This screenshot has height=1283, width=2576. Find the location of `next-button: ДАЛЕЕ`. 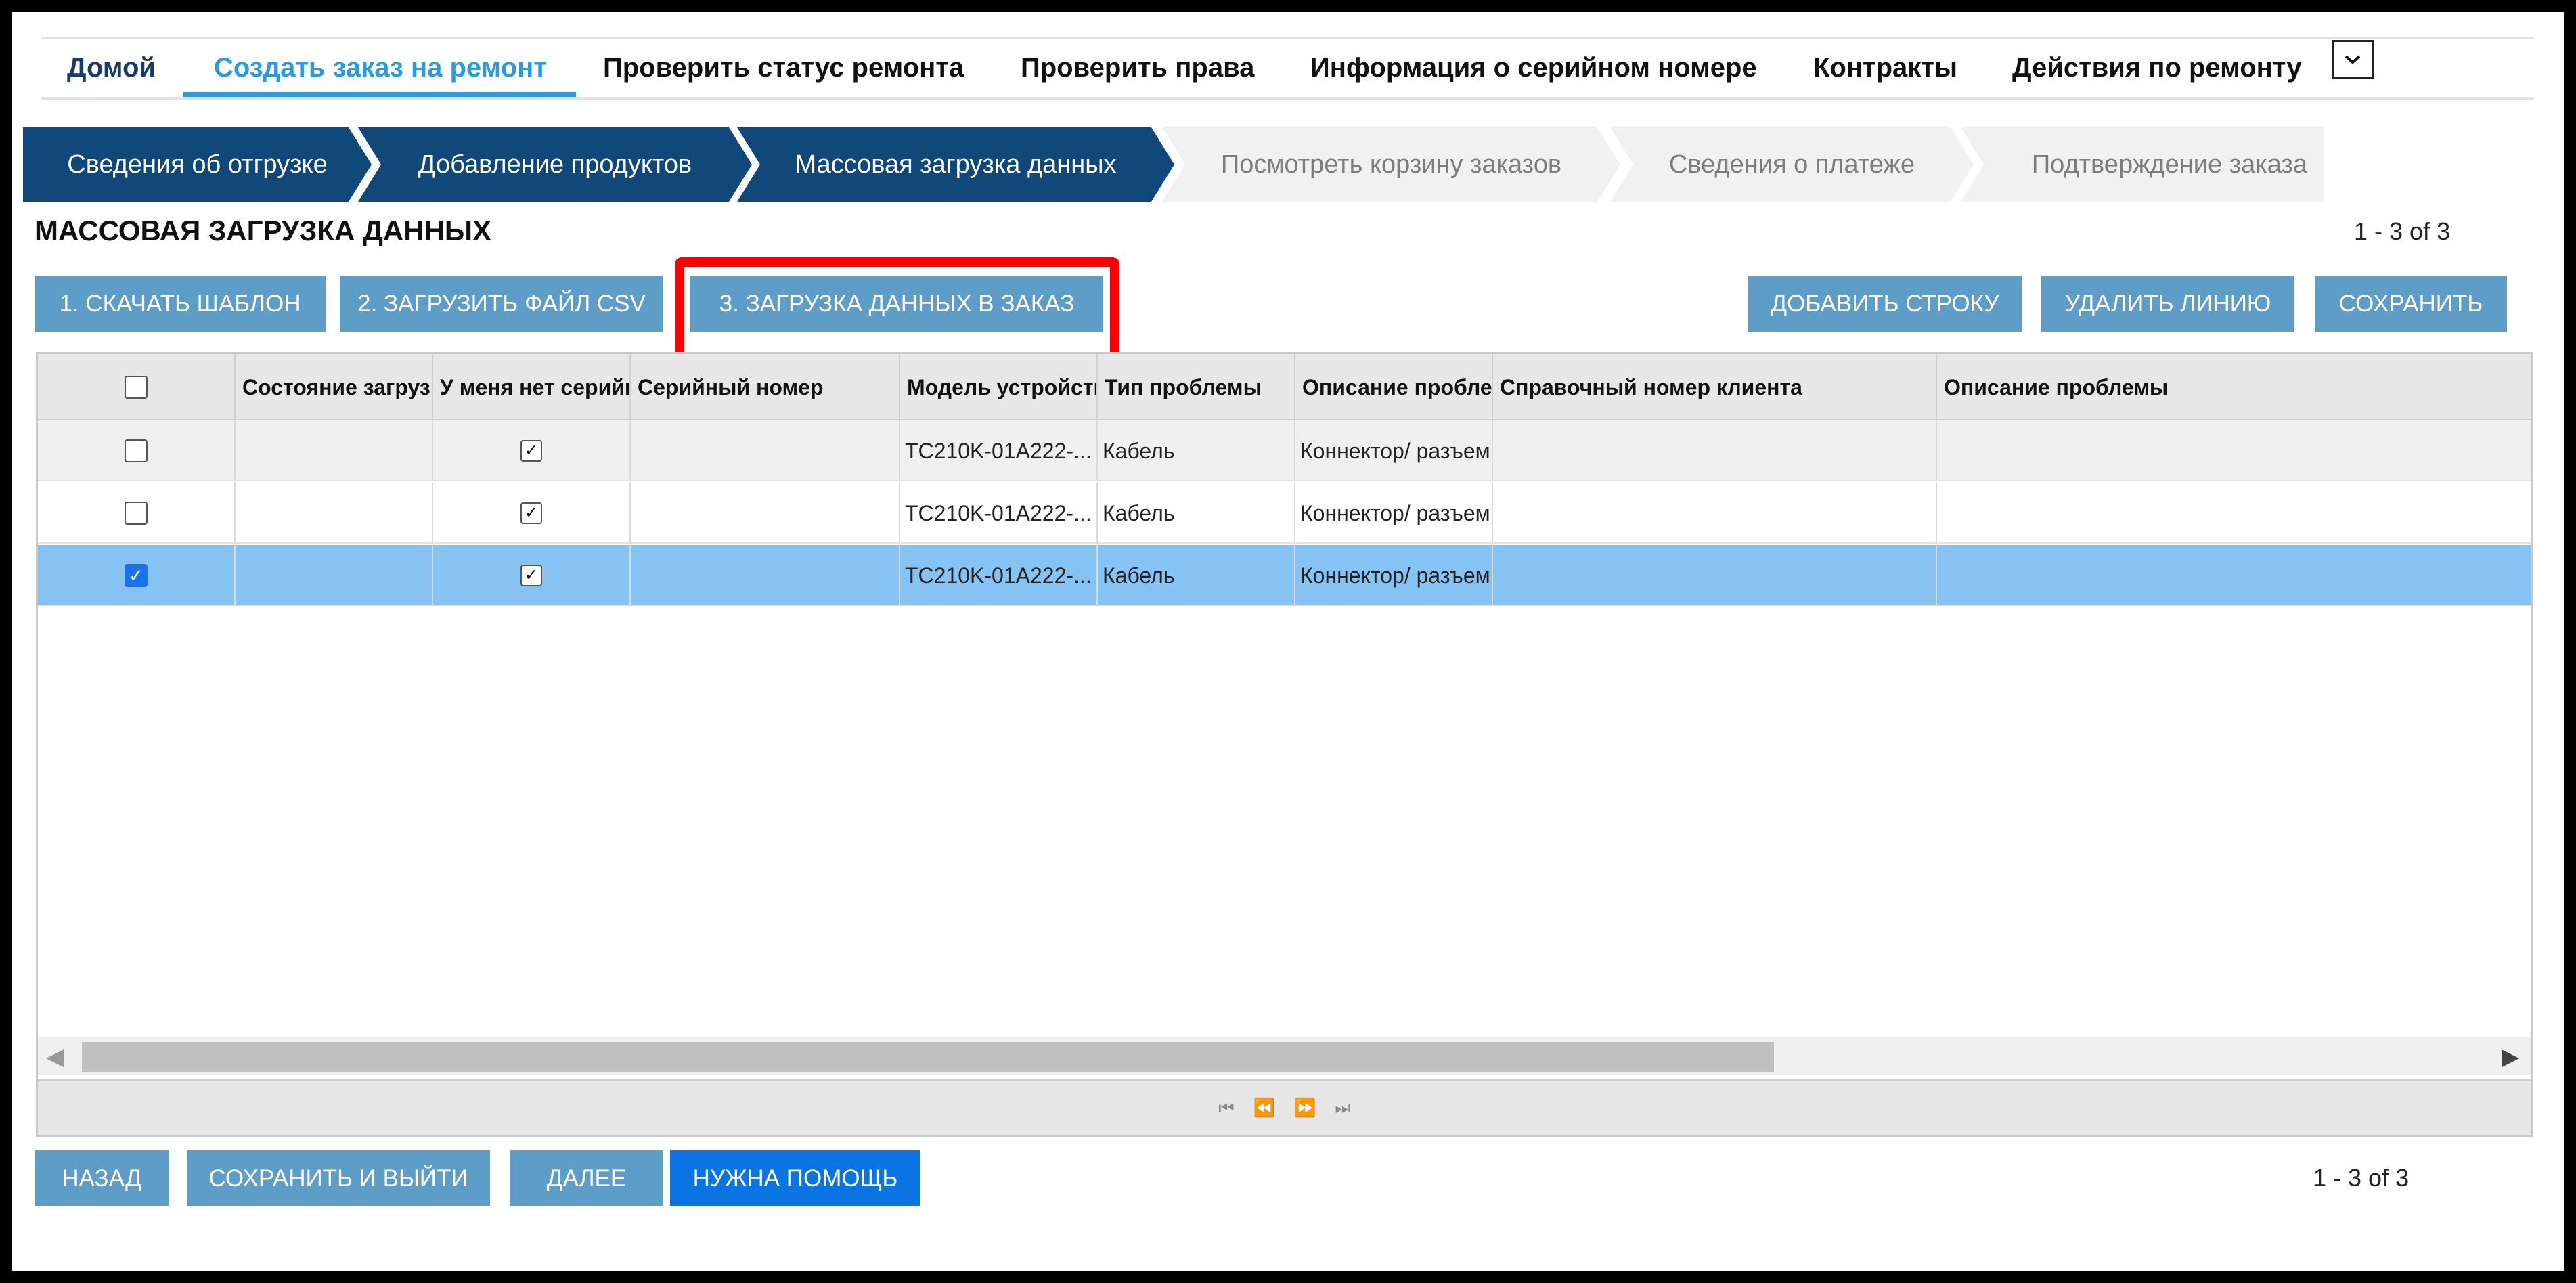

next-button: ДАЛЕЕ is located at coordinates (586, 1178).